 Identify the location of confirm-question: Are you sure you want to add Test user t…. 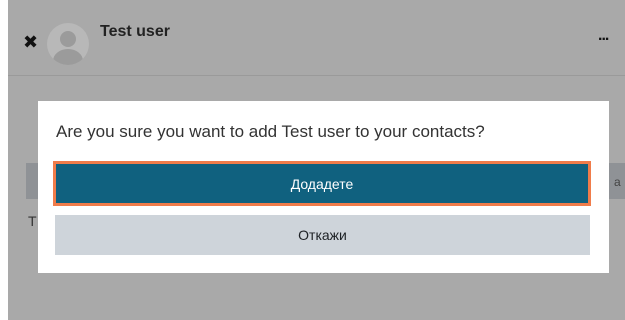
(270, 131).